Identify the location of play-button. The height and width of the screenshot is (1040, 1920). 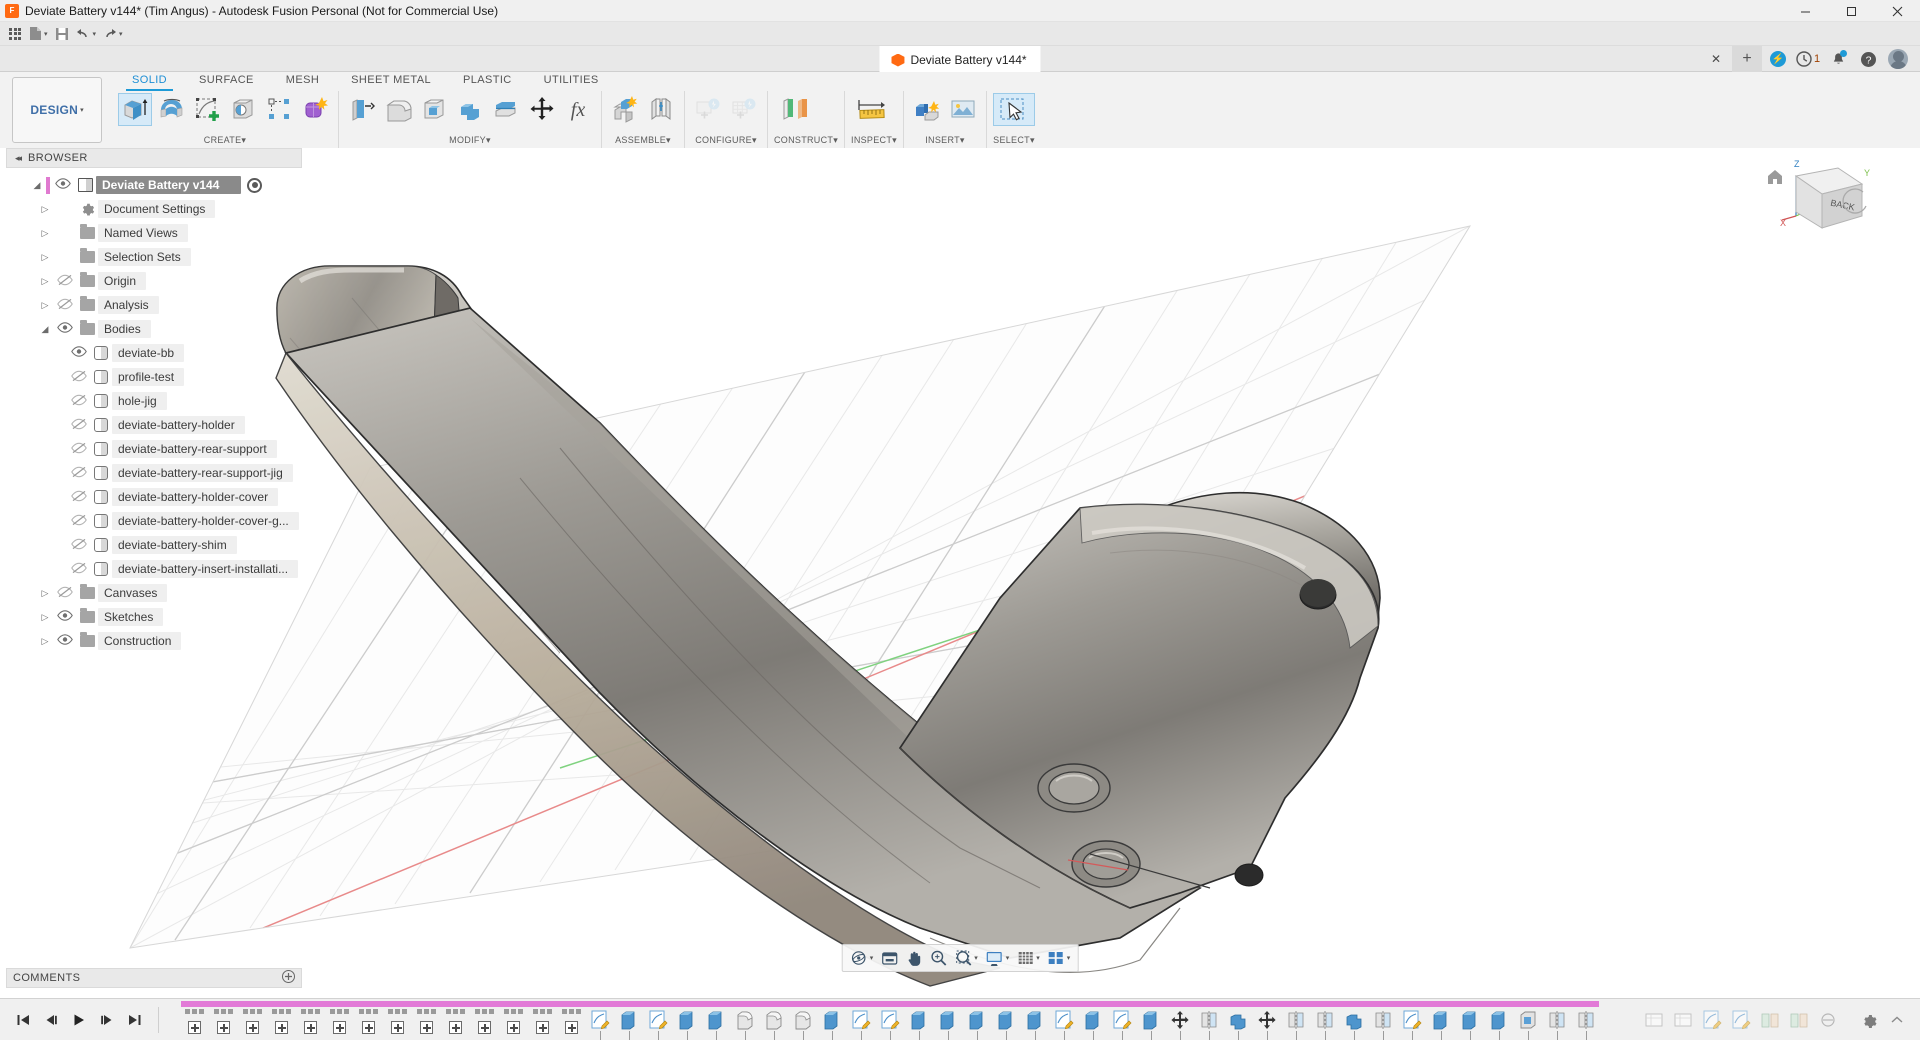
(79, 1020).